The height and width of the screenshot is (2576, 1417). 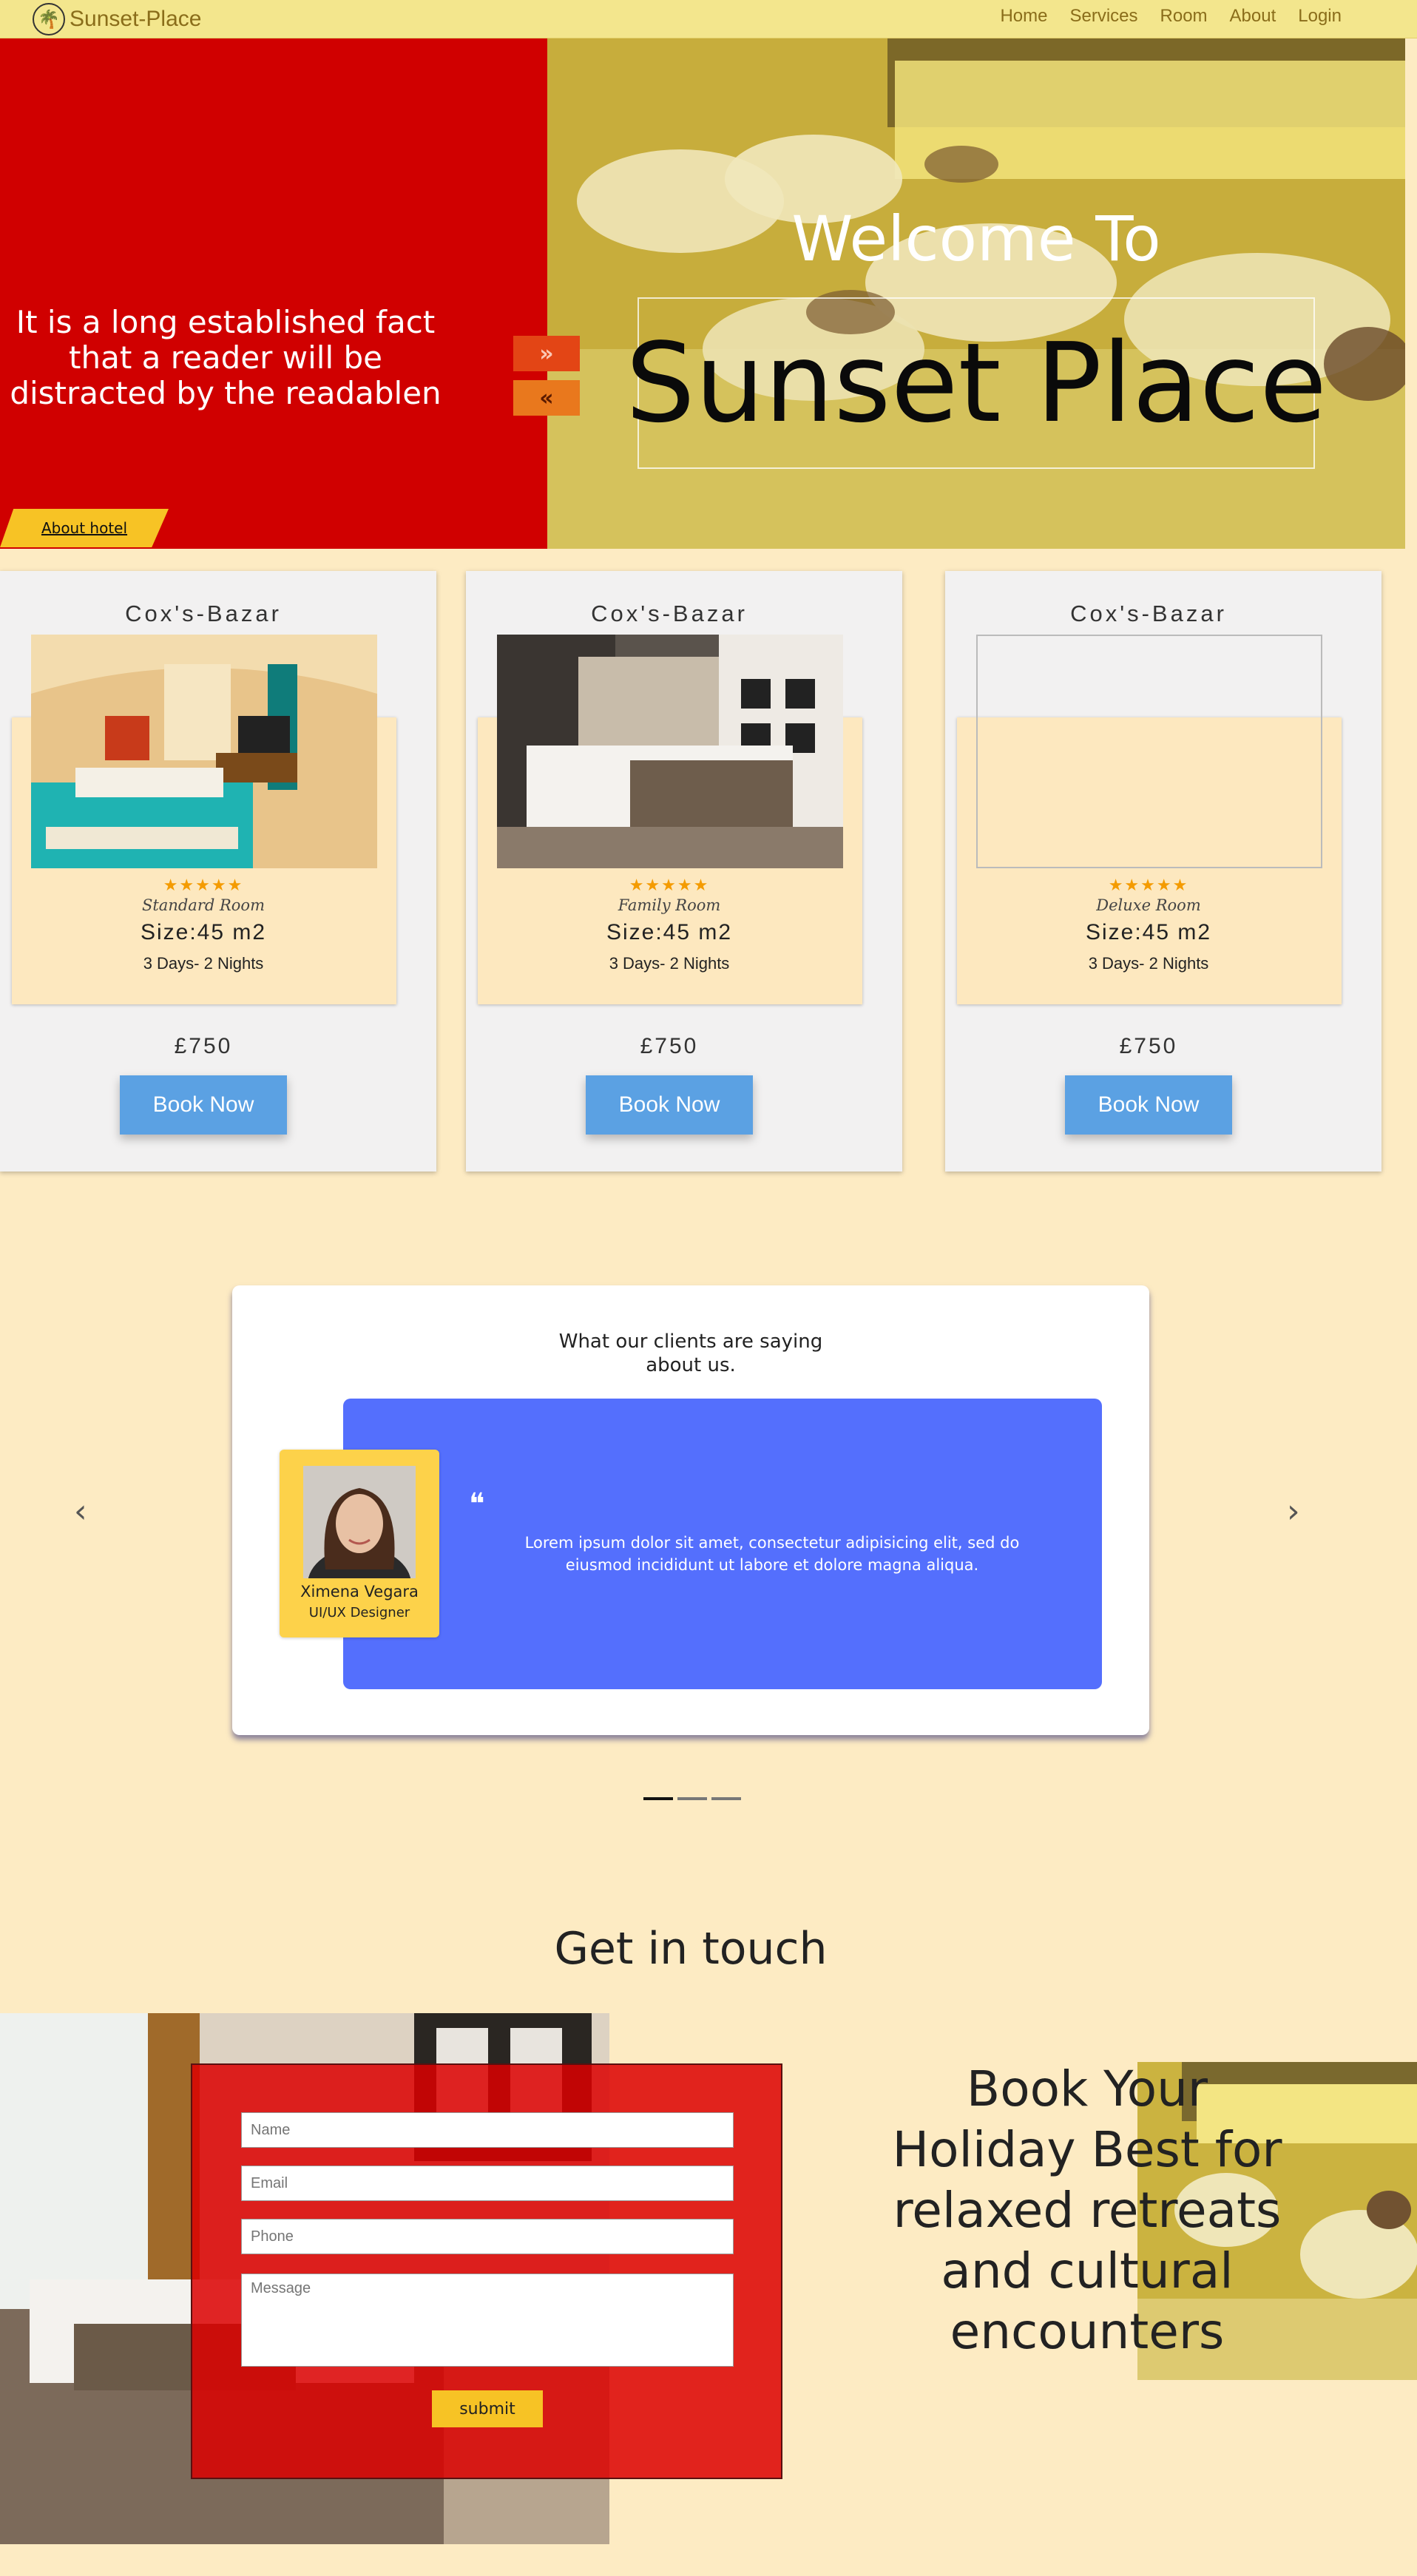 What do you see at coordinates (488, 2183) in the screenshot?
I see `email-field` at bounding box center [488, 2183].